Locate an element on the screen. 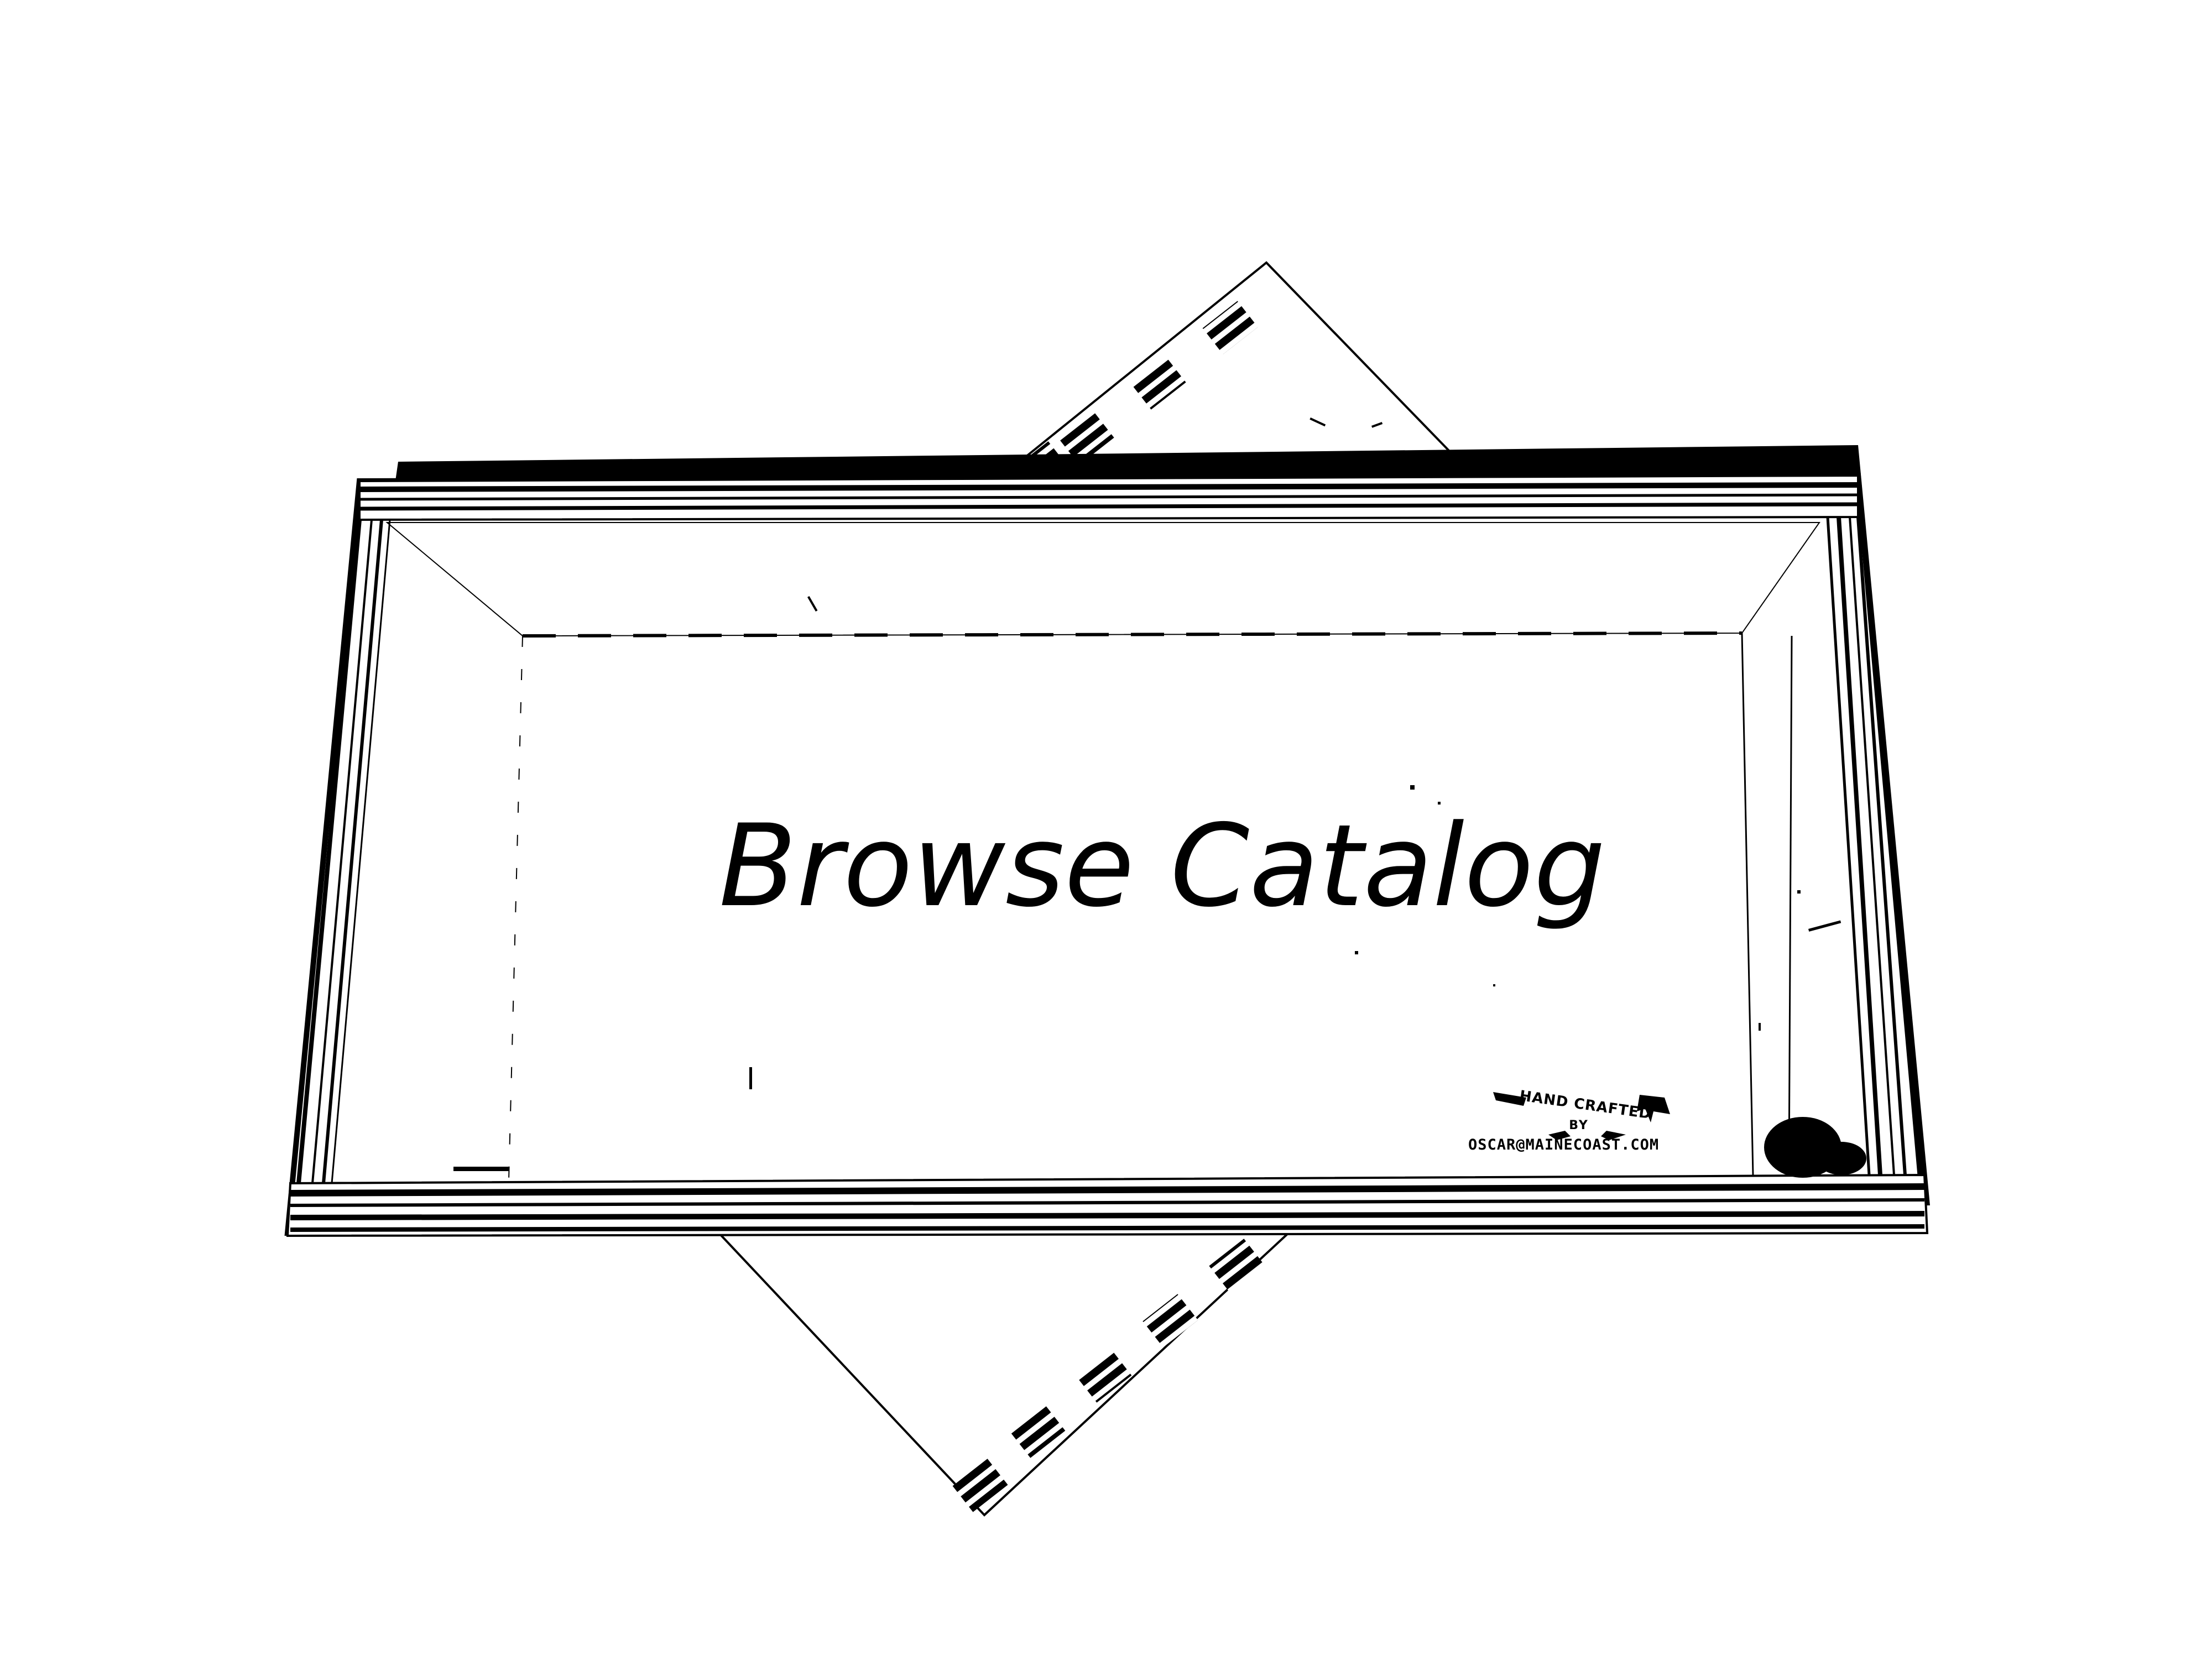 The height and width of the screenshot is (1661, 2212). stamp-by-text: BY is located at coordinates (1579, 1125).